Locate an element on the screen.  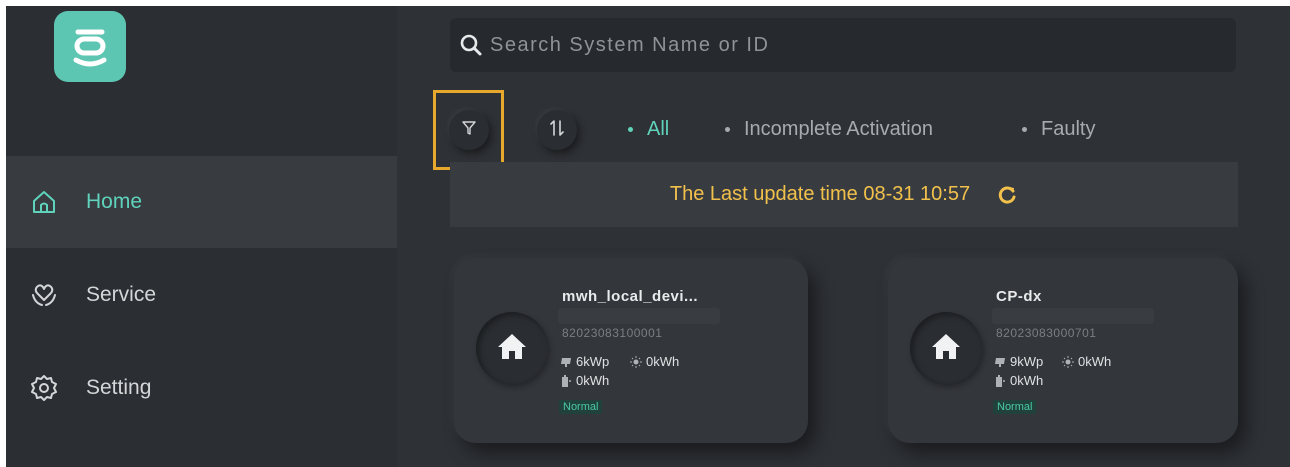
tab-all: All is located at coordinates (648, 129).